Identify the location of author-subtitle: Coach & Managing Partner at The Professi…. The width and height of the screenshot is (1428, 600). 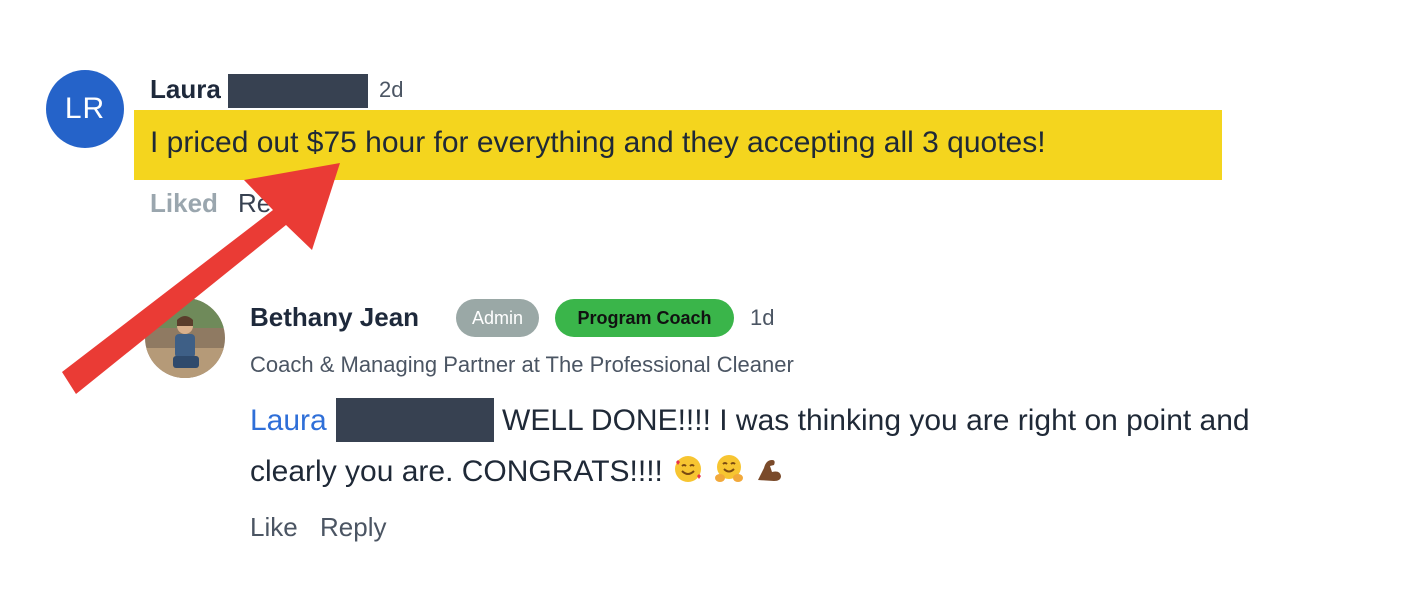
(522, 364).